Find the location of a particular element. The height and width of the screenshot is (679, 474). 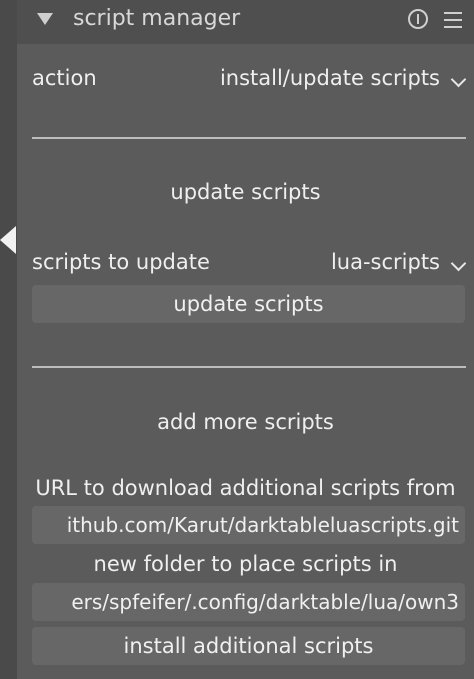

install-additional-scripts-button: install additional scripts is located at coordinates (248, 646).